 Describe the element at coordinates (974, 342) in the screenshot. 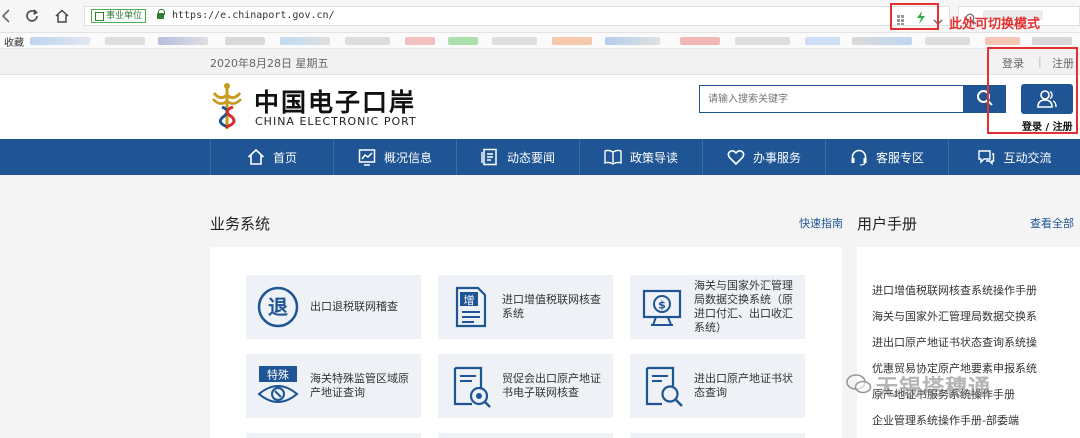

I see `manual-item: 进出口原产地证书状态查询系统操` at that location.